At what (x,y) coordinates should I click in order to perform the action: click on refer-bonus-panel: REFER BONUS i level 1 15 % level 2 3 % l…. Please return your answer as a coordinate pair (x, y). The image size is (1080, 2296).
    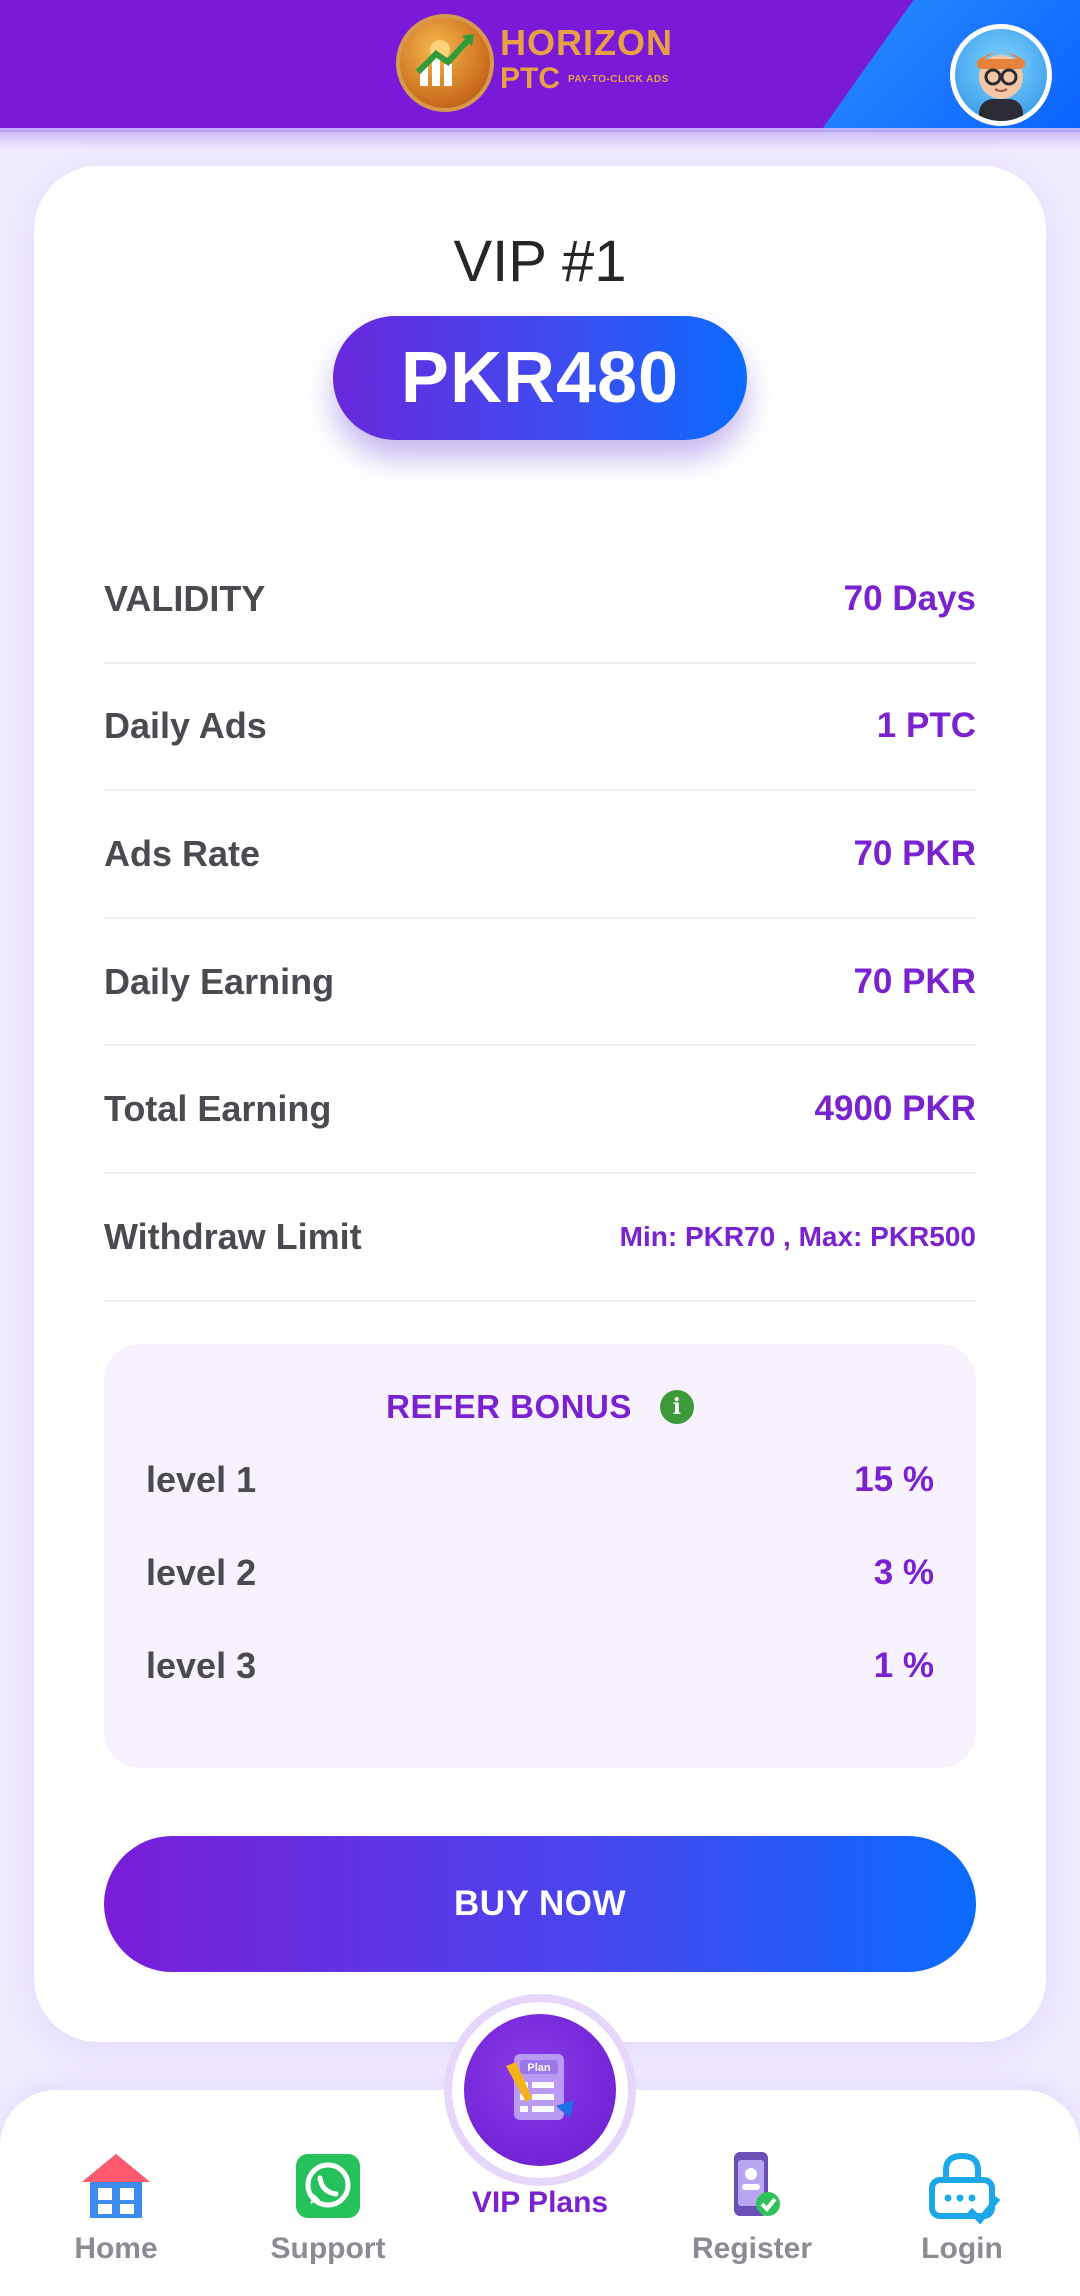
    Looking at the image, I should click on (540, 1556).